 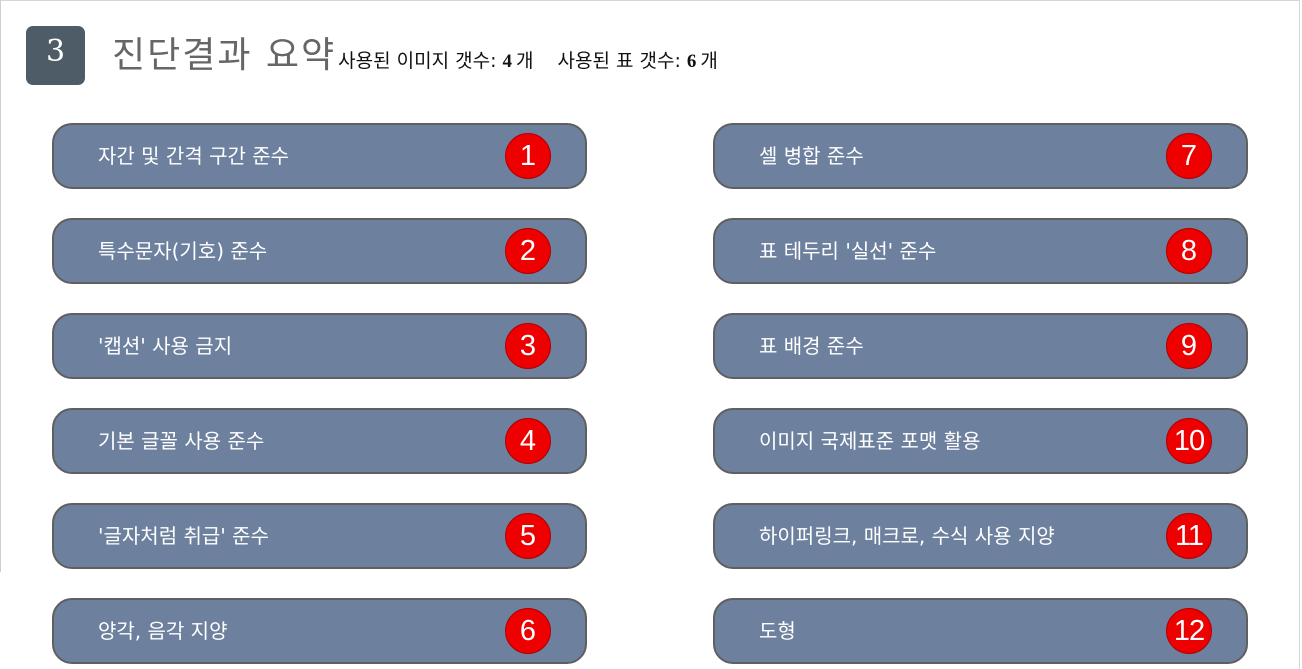 What do you see at coordinates (165, 346) in the screenshot?
I see `check-item-label: '캡션' 사용 금지` at bounding box center [165, 346].